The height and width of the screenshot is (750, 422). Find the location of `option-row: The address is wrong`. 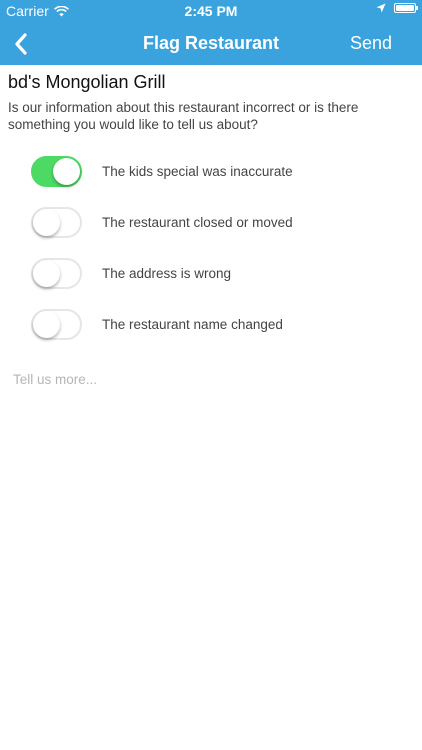

option-row: The address is wrong is located at coordinates (211, 275).